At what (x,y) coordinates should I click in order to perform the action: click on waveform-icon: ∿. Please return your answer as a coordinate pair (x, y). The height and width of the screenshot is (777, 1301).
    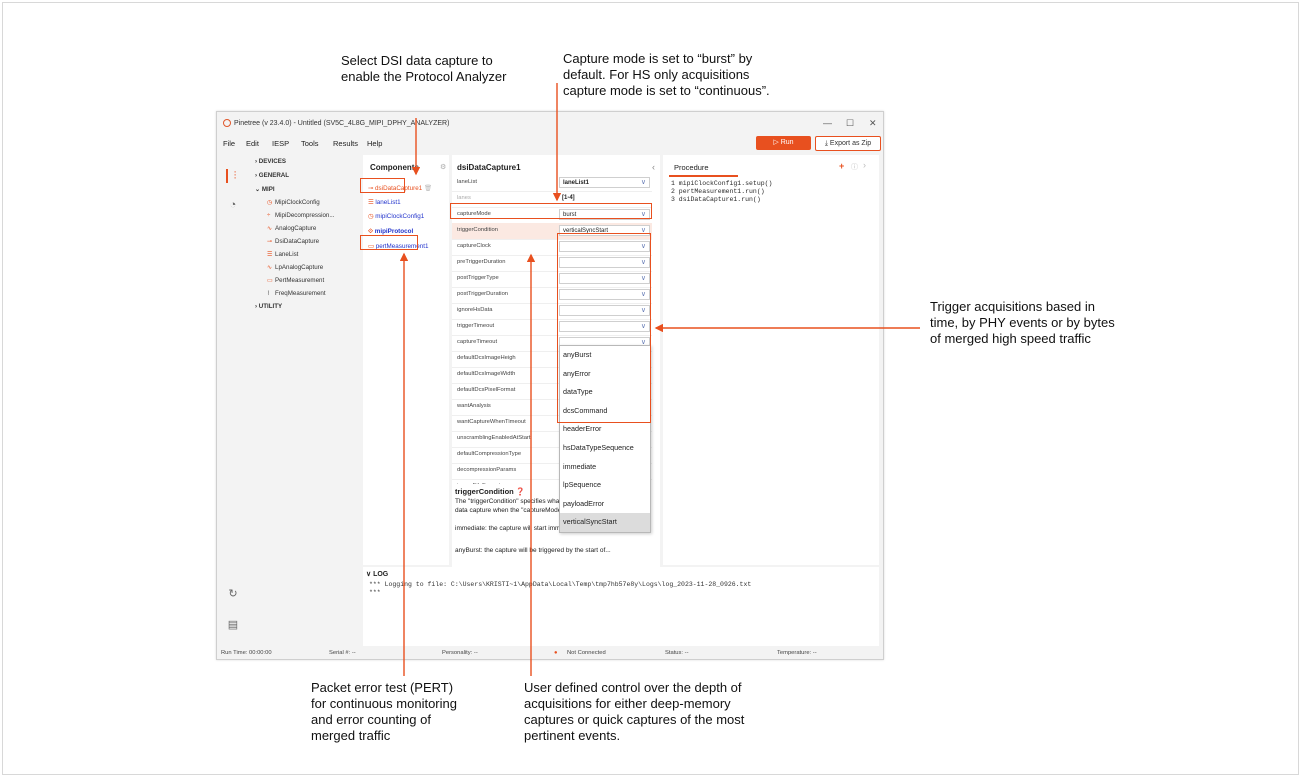
    Looking at the image, I should click on (270, 268).